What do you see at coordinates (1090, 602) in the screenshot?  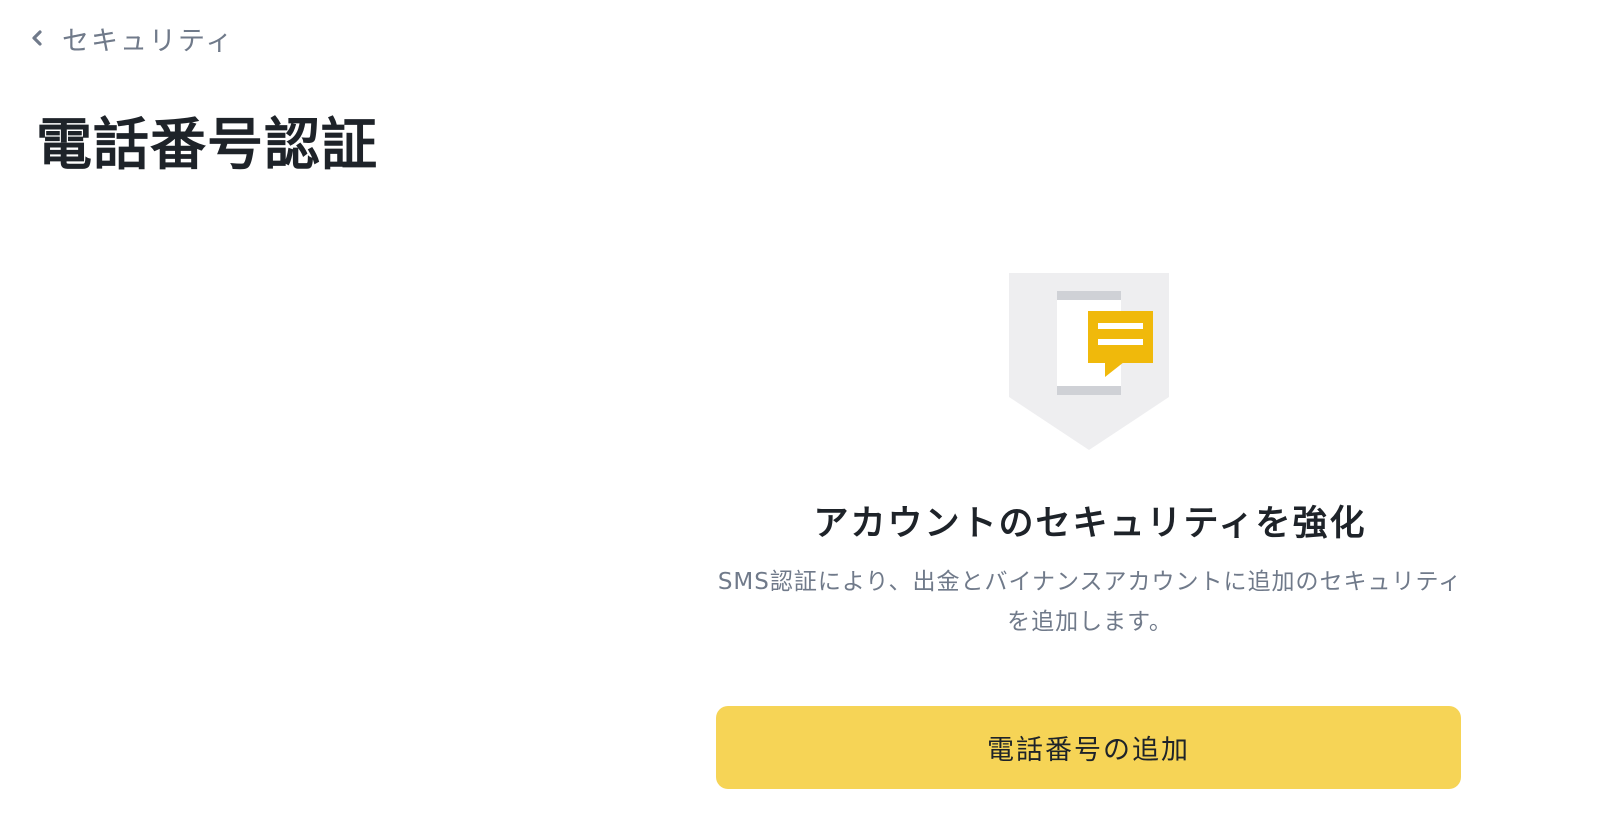 I see `description: SMS認証により、出金とバイナンスアカウントに追加のセキュリティを追加します。` at bounding box center [1090, 602].